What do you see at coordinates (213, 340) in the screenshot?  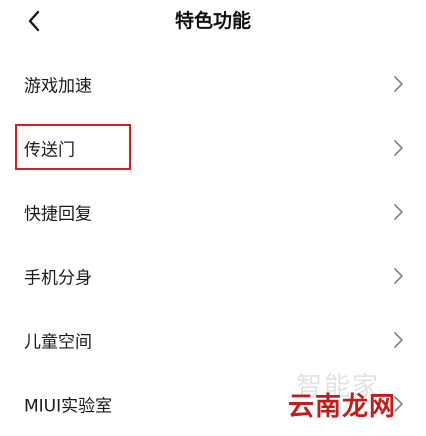 I see `menu-item-kids-space: 儿童空间` at bounding box center [213, 340].